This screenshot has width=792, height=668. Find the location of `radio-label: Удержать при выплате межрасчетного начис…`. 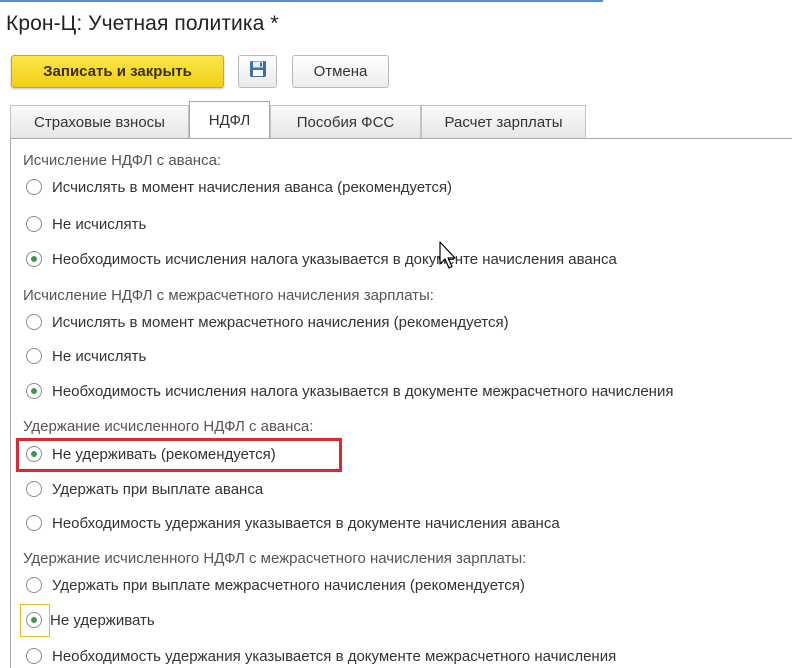

radio-label: Удержать при выплате межрасчетного начис… is located at coordinates (288, 585).